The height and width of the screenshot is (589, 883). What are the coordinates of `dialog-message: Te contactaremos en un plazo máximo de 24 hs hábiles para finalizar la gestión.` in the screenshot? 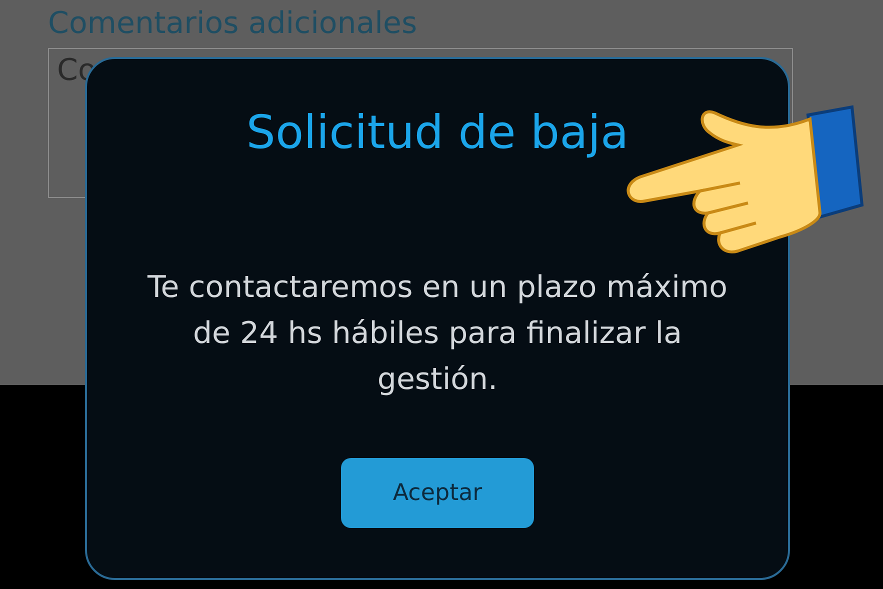 It's located at (437, 334).